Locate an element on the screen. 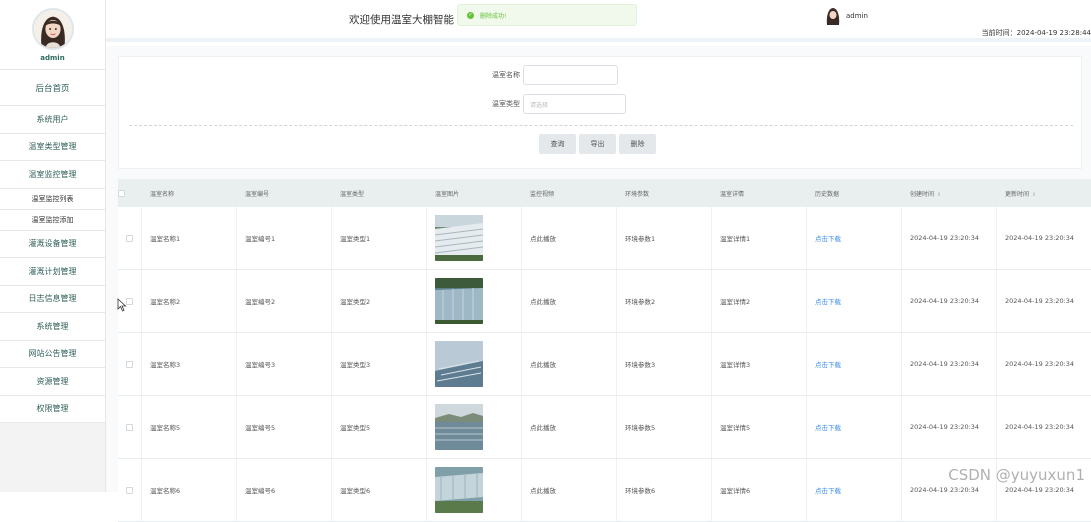  select-all-cell is located at coordinates (130, 193).